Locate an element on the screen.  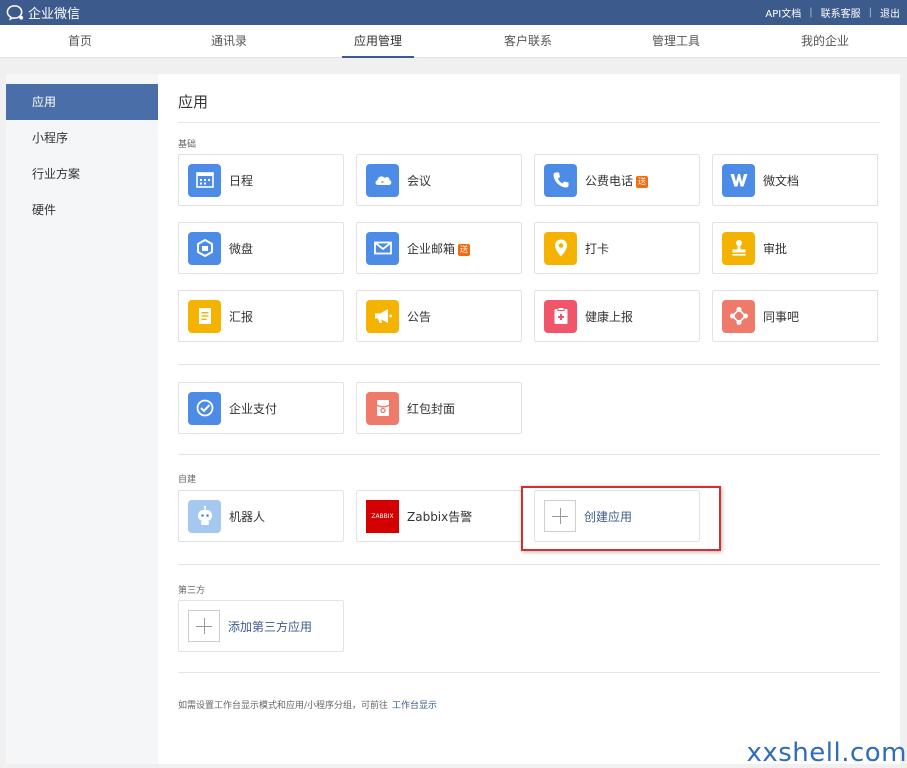
footnote: 如需设置工作台显示模式和应用/小程序分组，可前往 工作台显示 is located at coordinates (307, 704).